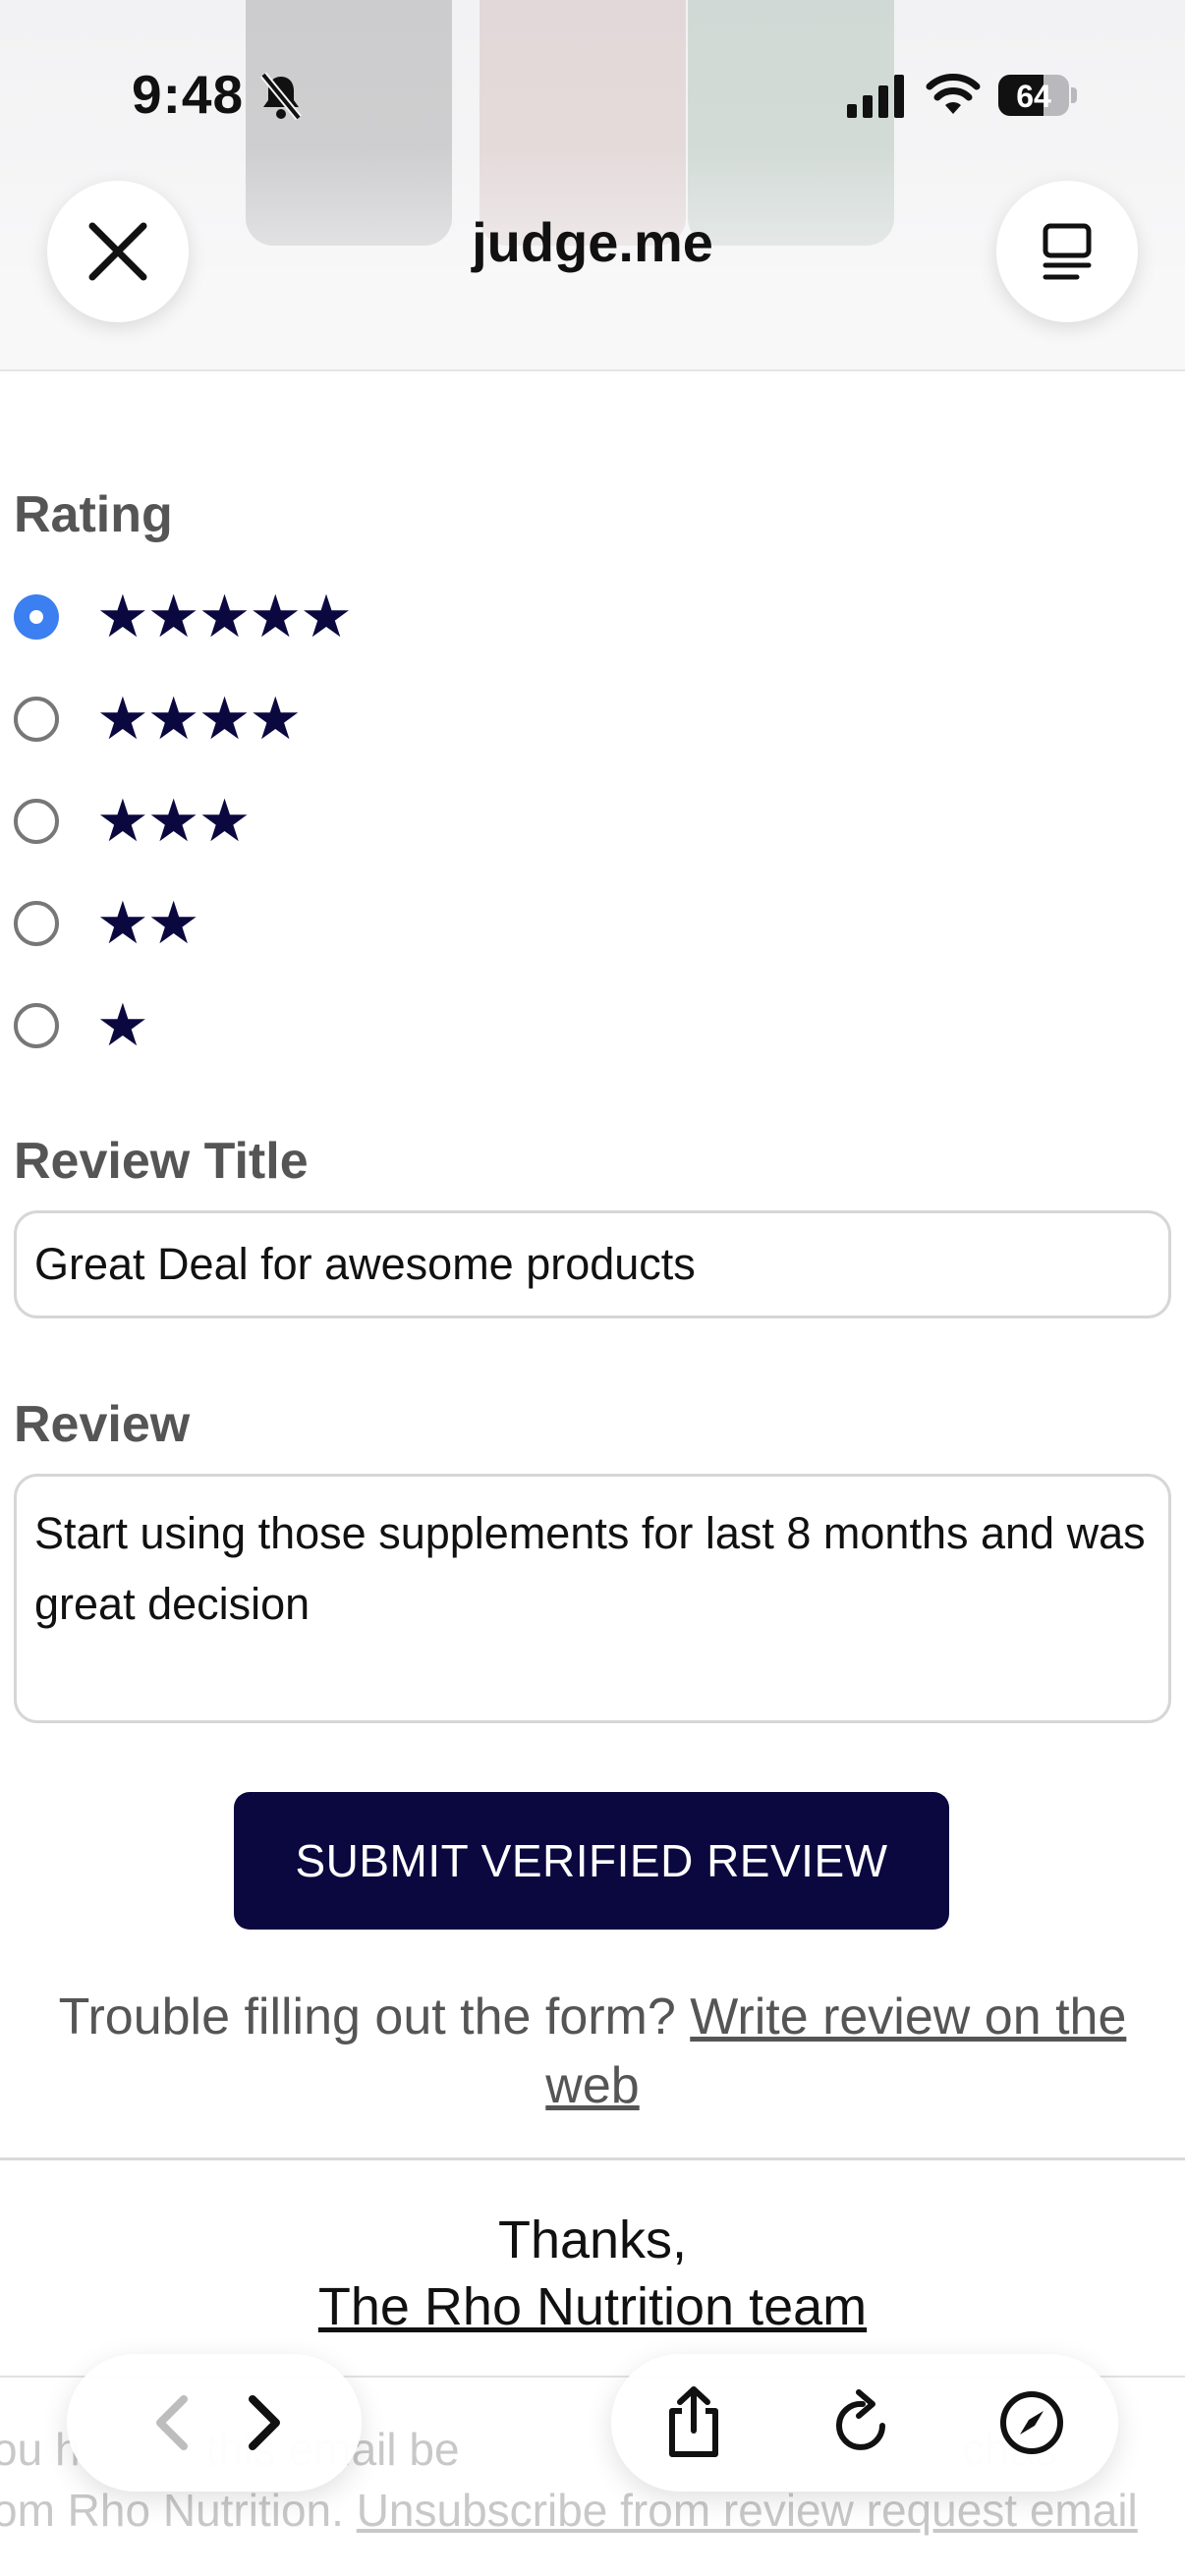  Describe the element at coordinates (592, 2158) in the screenshot. I see `divider` at that location.